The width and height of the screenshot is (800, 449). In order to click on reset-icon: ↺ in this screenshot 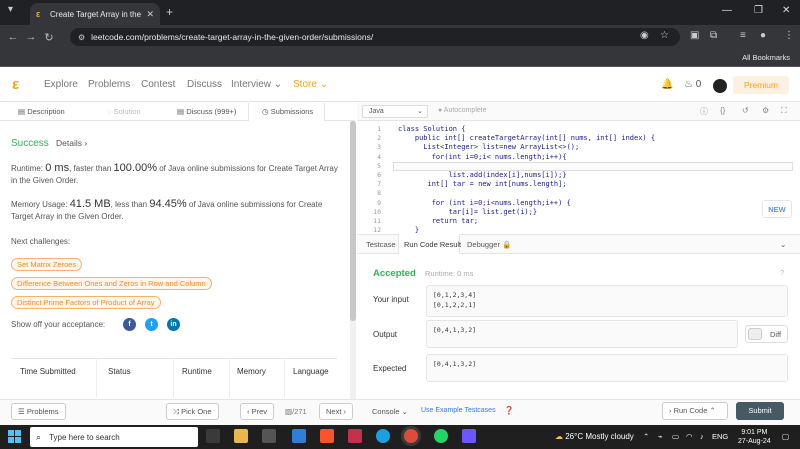, I will do `click(745, 110)`.